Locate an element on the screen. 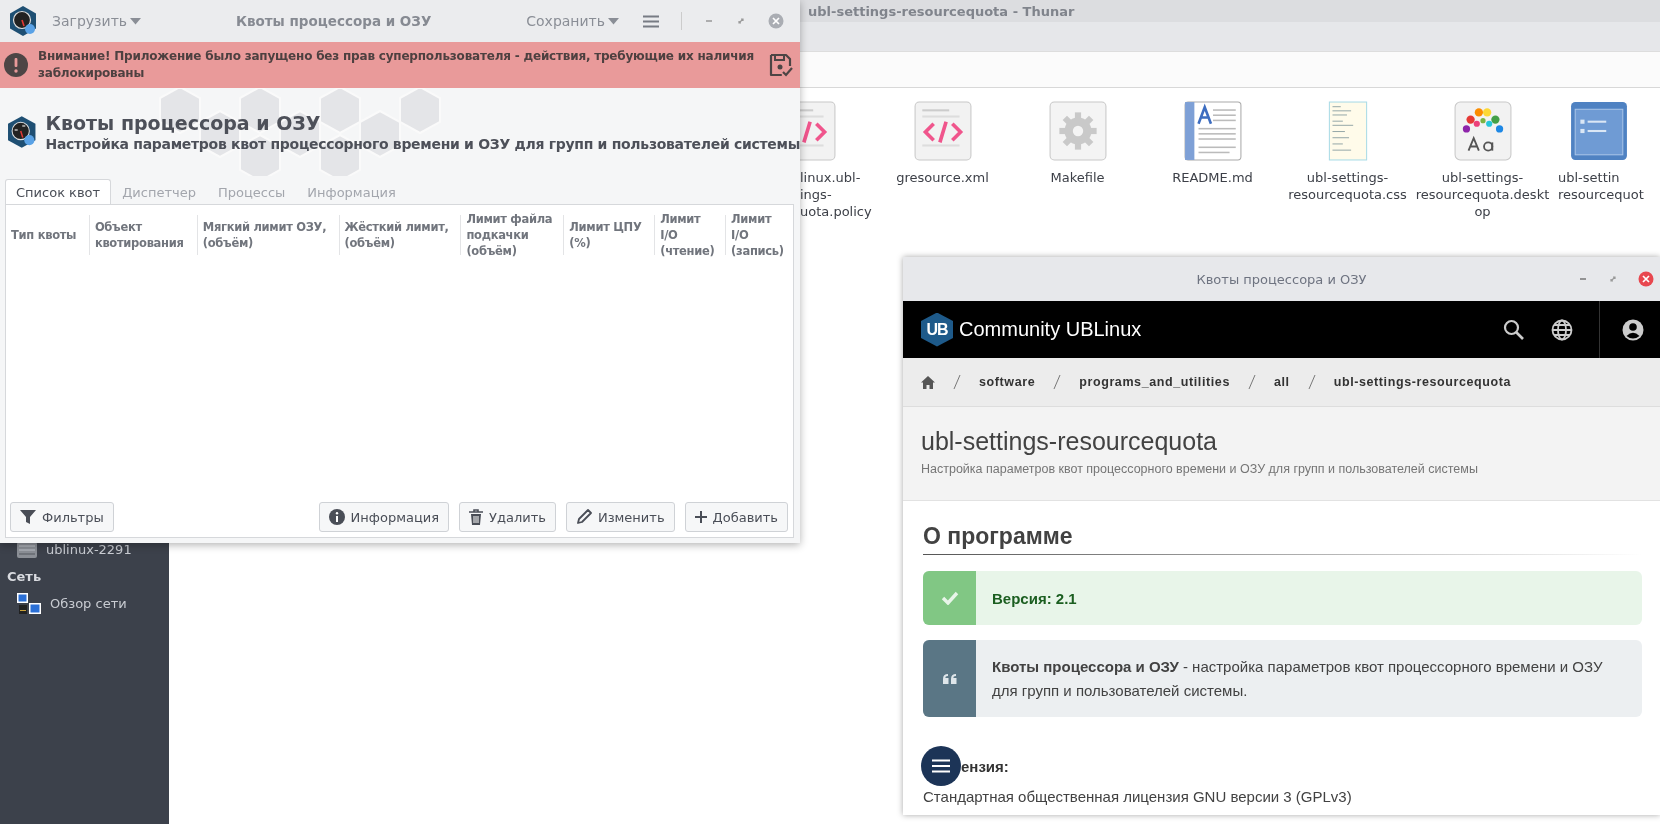 This screenshot has height=824, width=1660. breadcrumb-link: ubl-settings-resourcequota is located at coordinates (1422, 382).